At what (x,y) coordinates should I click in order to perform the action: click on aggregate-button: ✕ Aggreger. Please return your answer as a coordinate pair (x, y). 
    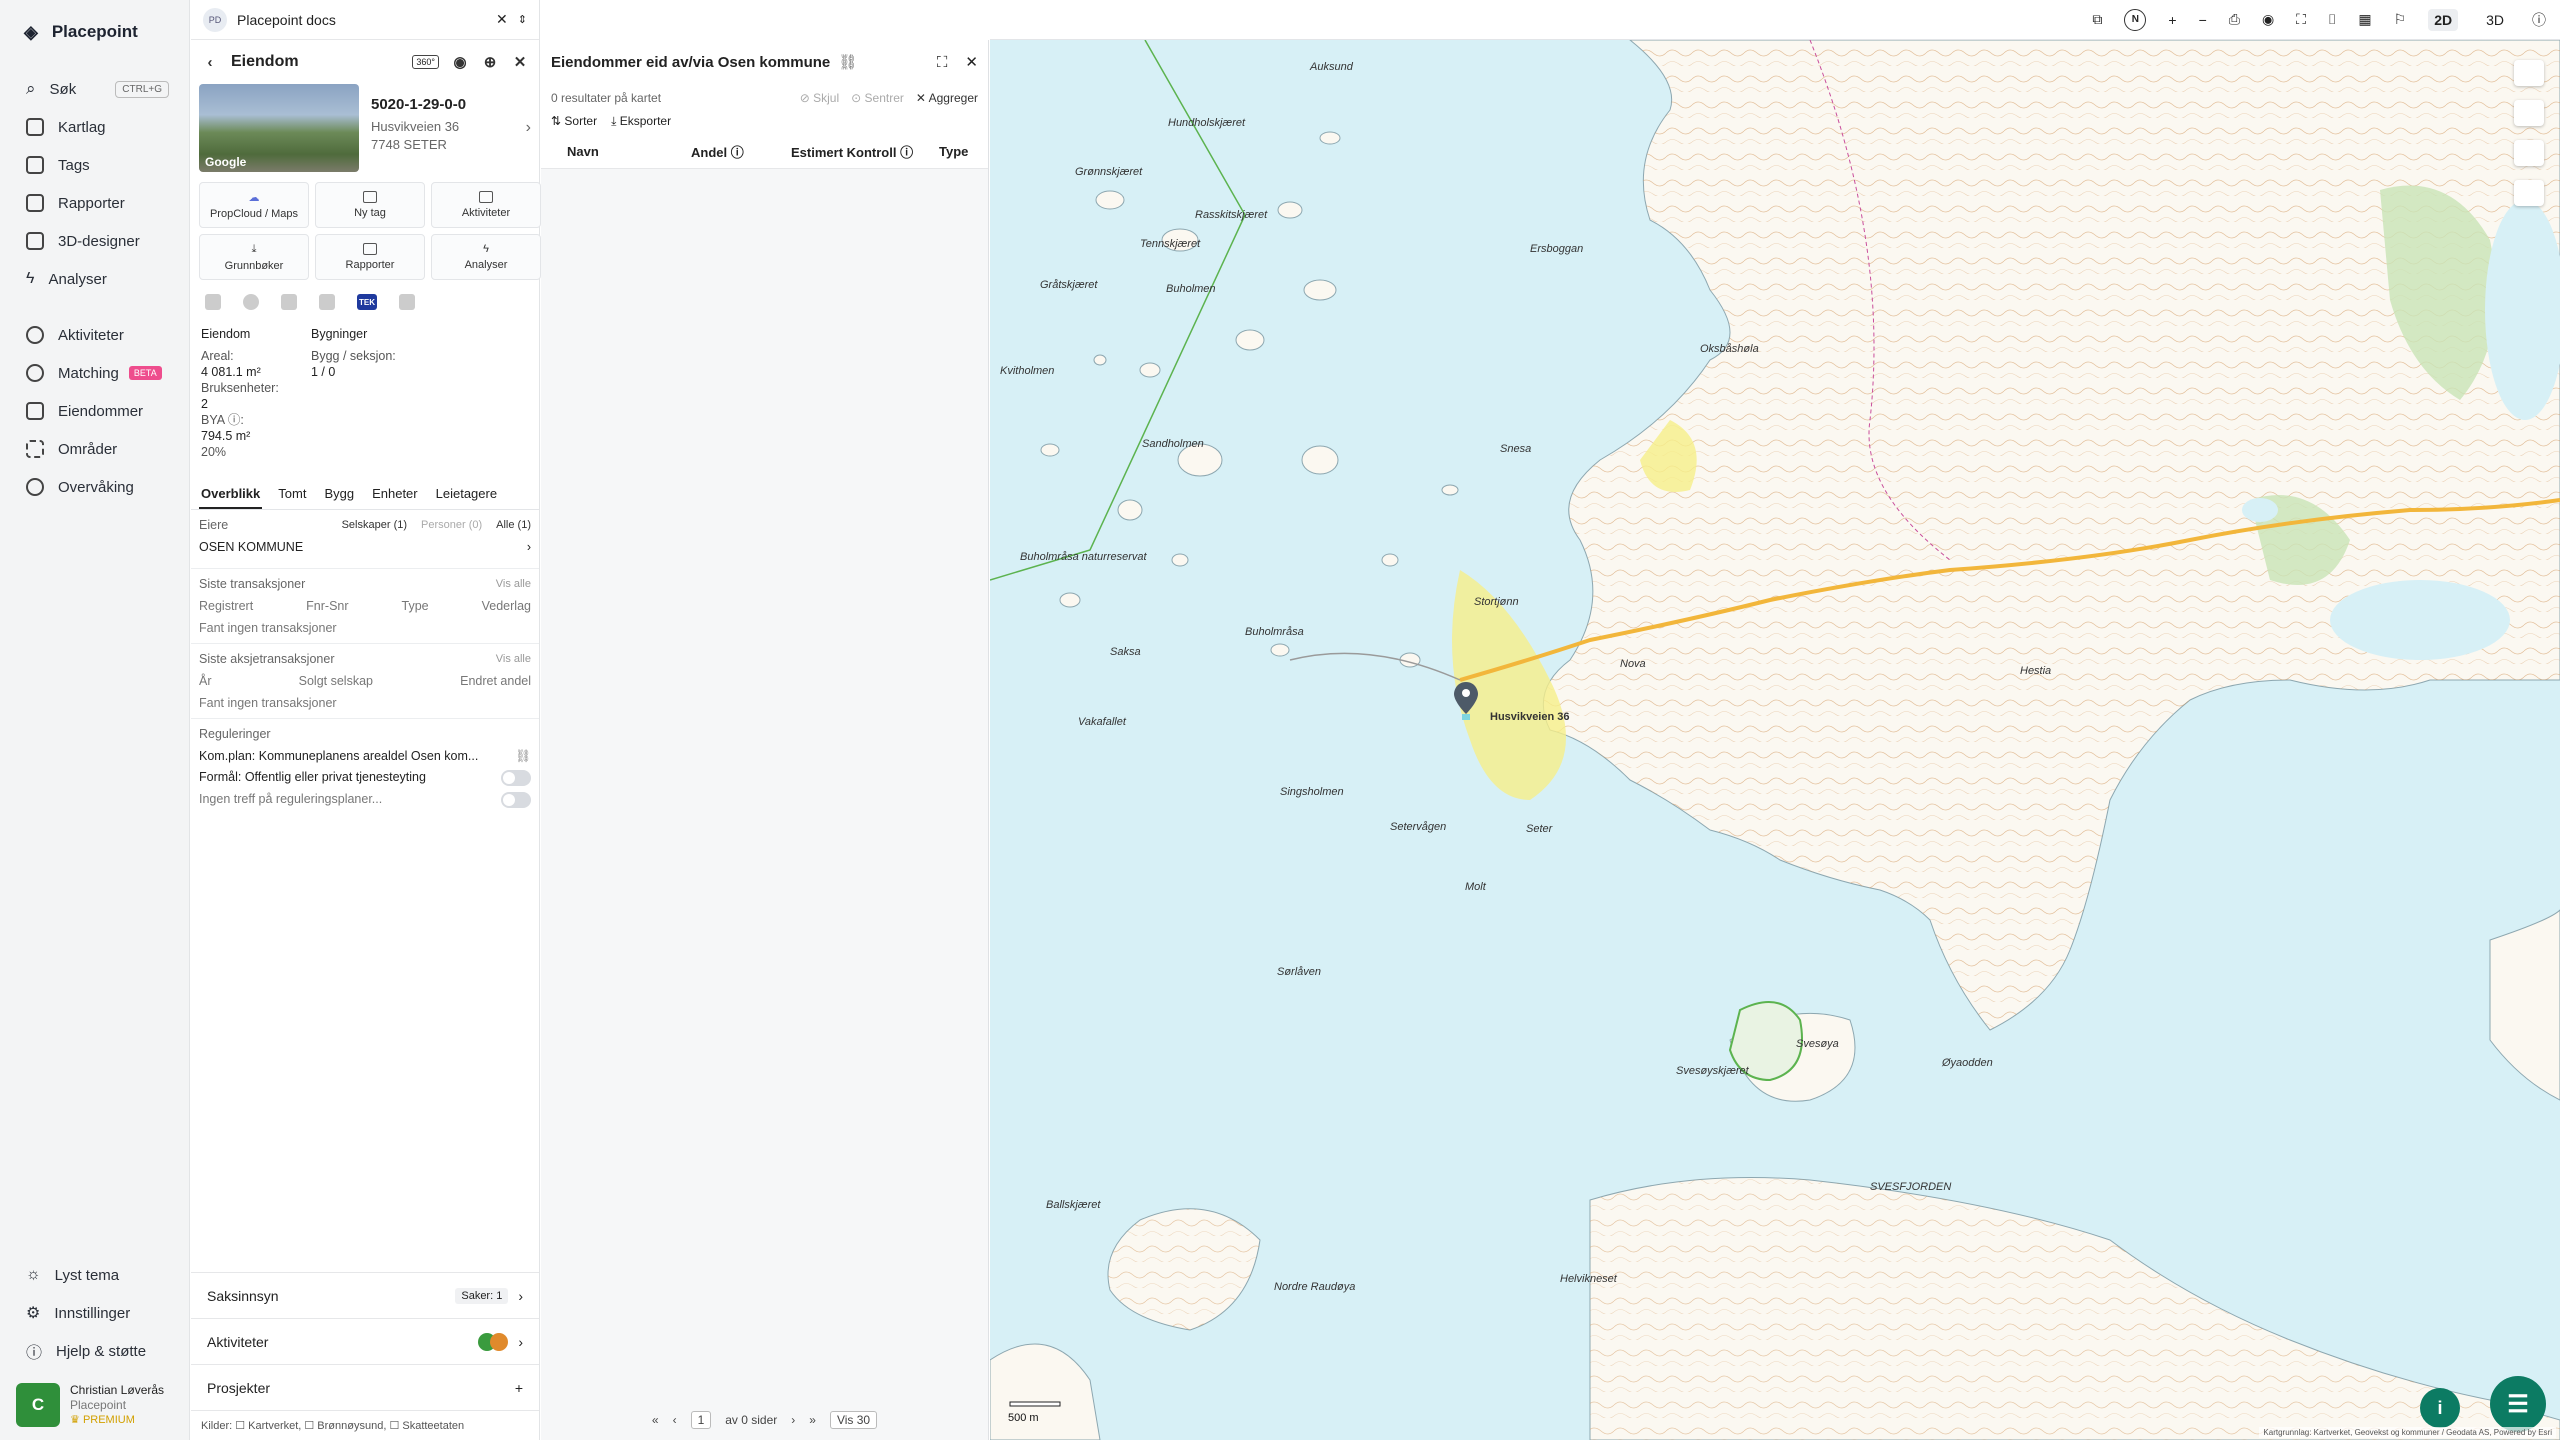
    Looking at the image, I should click on (947, 98).